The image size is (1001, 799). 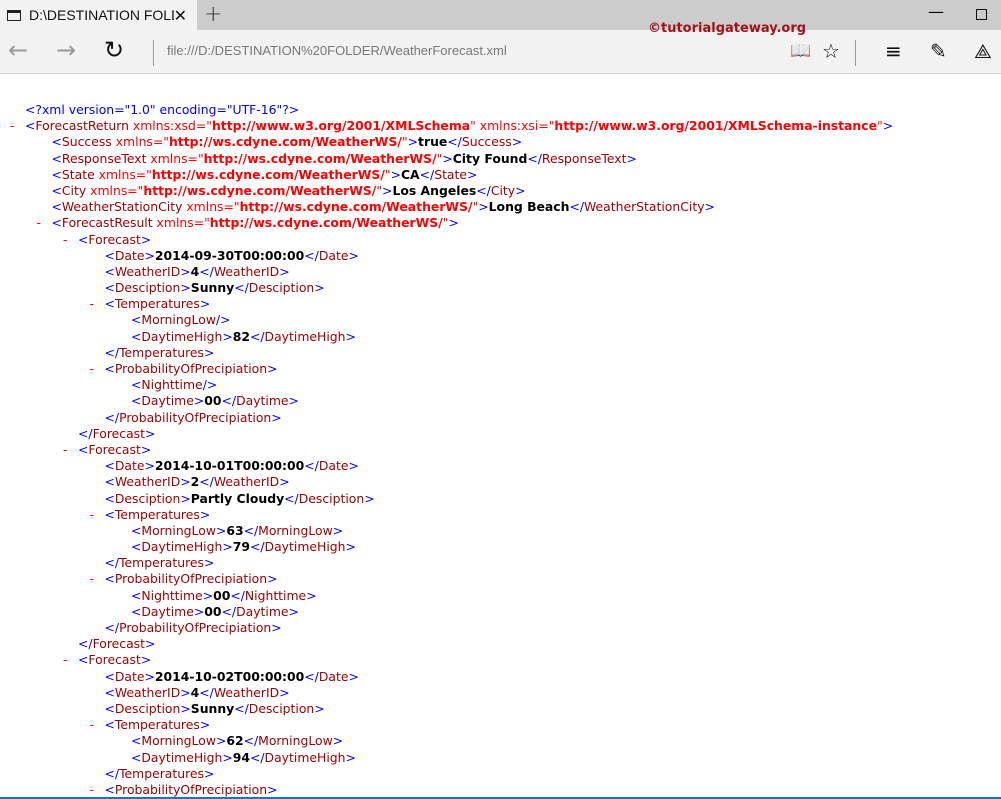 What do you see at coordinates (727, 28) in the screenshot?
I see `watermark: ©tutorialgateway.org` at bounding box center [727, 28].